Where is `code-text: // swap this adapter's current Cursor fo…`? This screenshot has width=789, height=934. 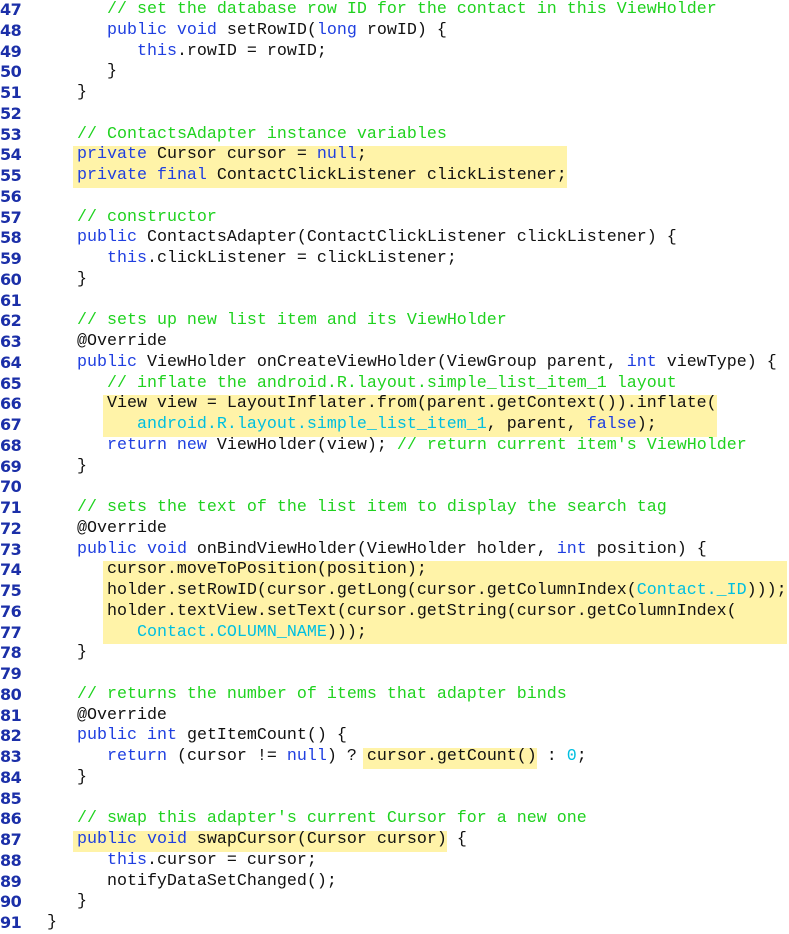
code-text: // swap this adapter's current Cursor fo… is located at coordinates (302, 819).